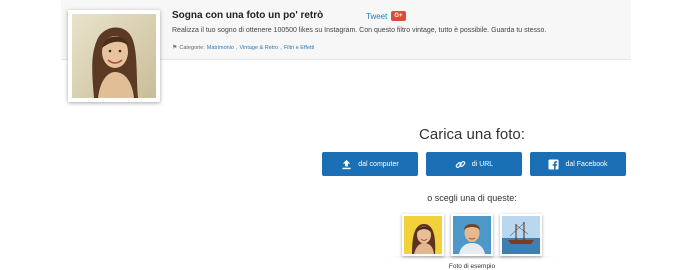 The width and height of the screenshot is (690, 270). I want to click on boat-sample-image, so click(521, 235).